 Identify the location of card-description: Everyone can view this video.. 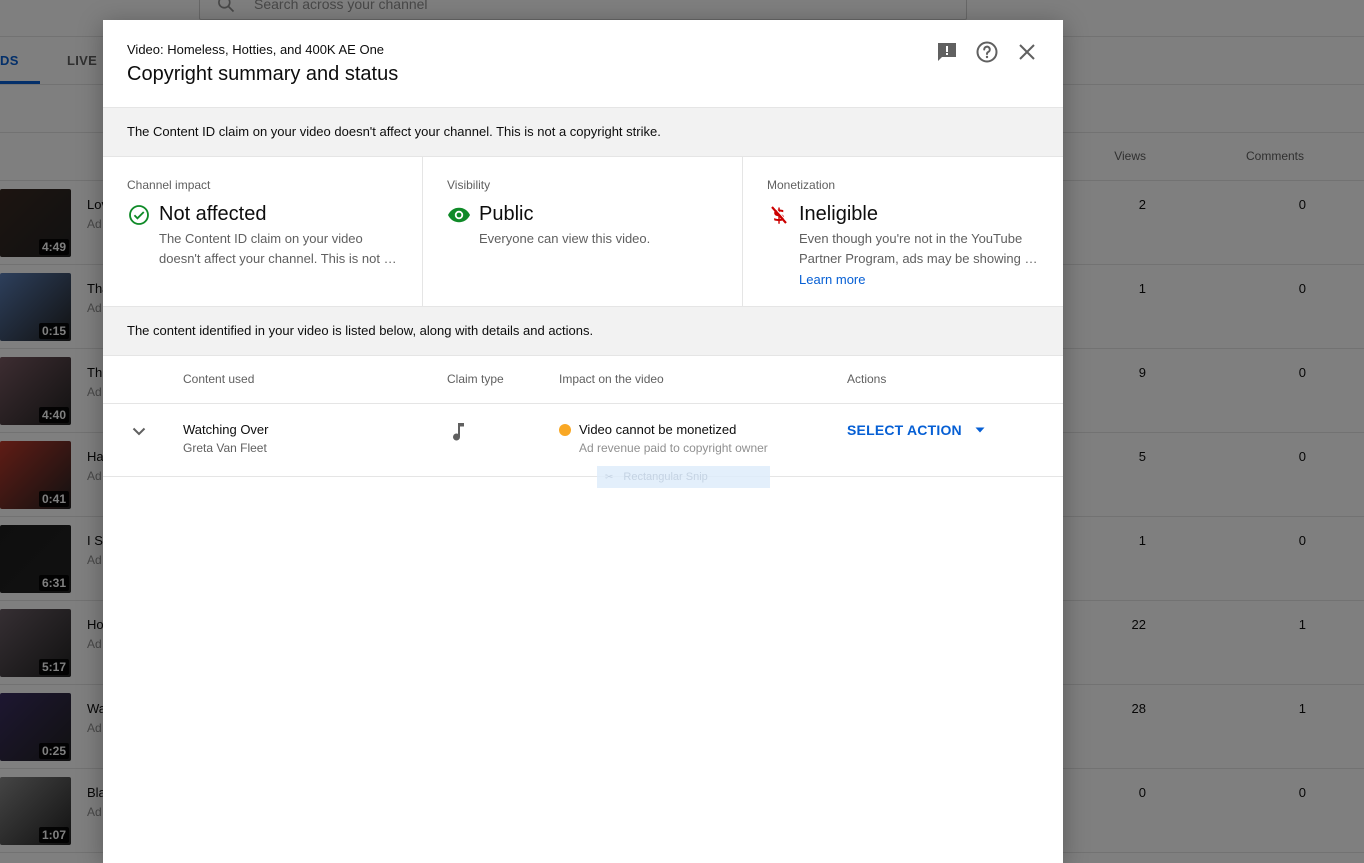
(599, 239).